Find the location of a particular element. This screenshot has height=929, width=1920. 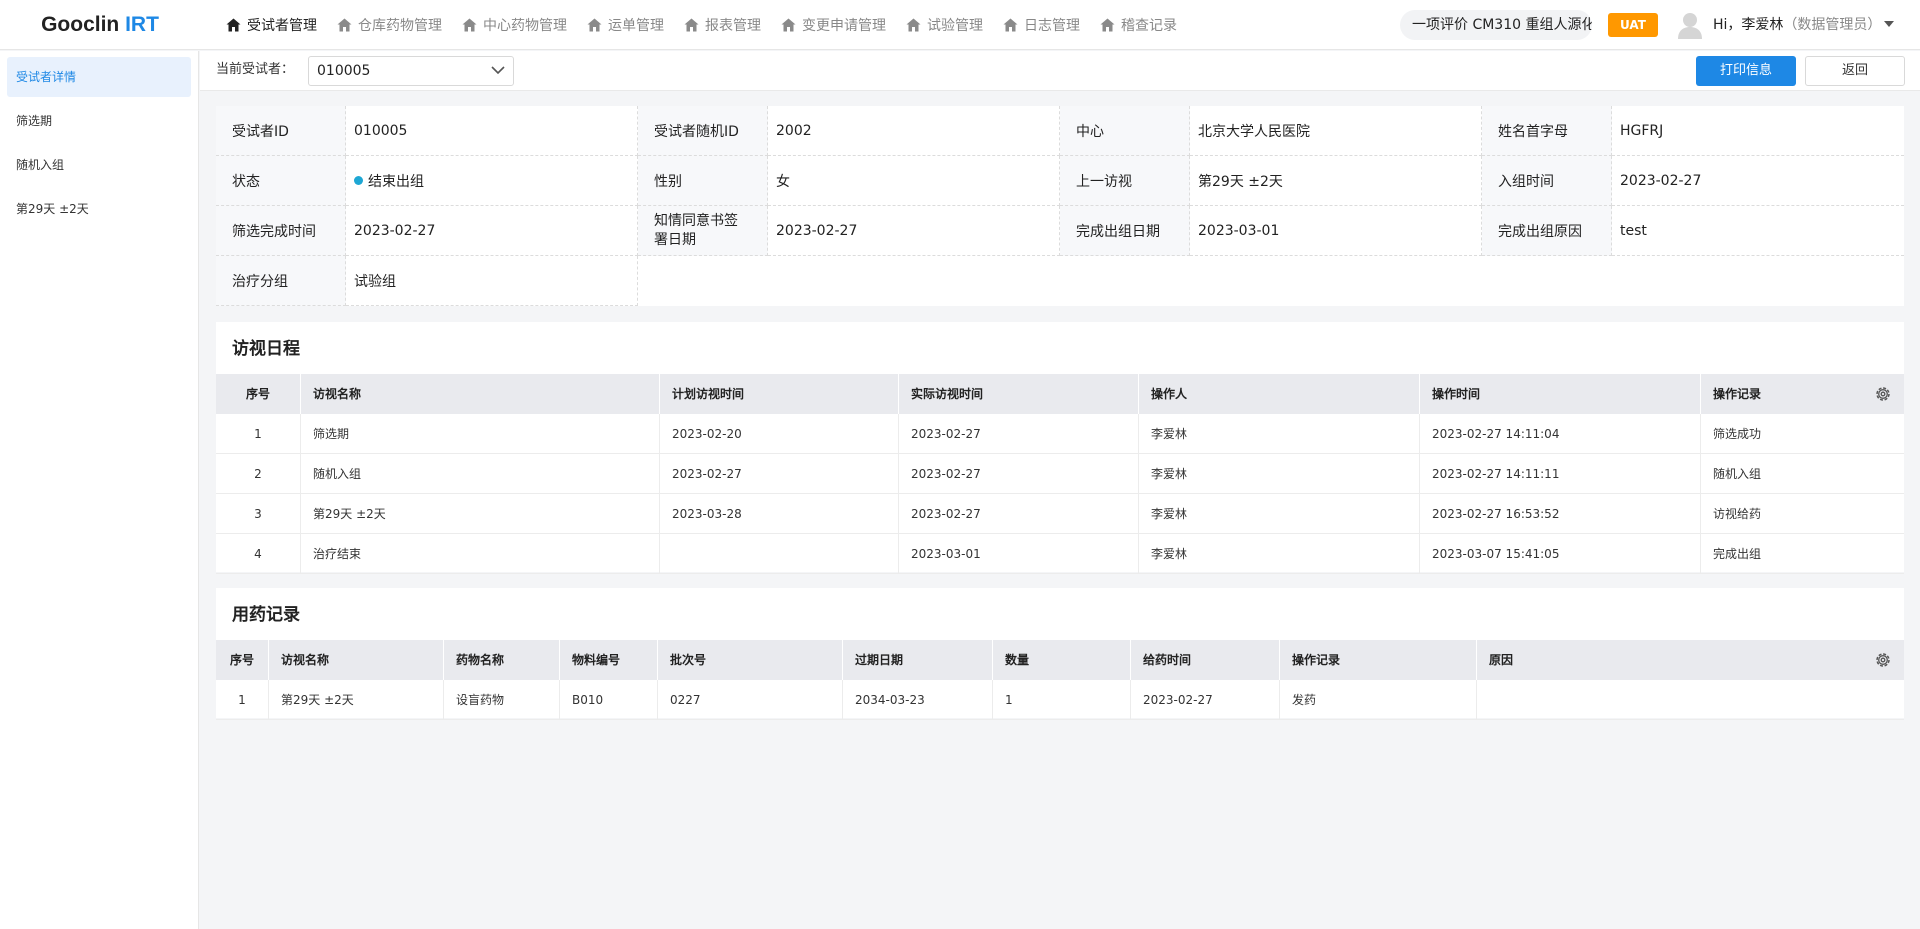

print-info-button: 打印信息 is located at coordinates (1746, 71).